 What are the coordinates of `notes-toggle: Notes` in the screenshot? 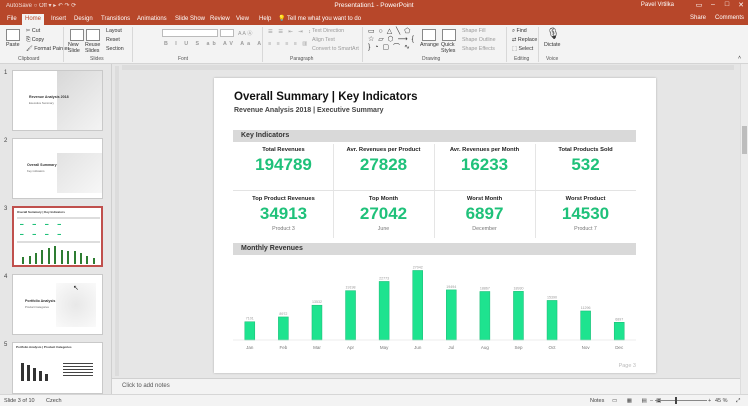 It's located at (597, 401).